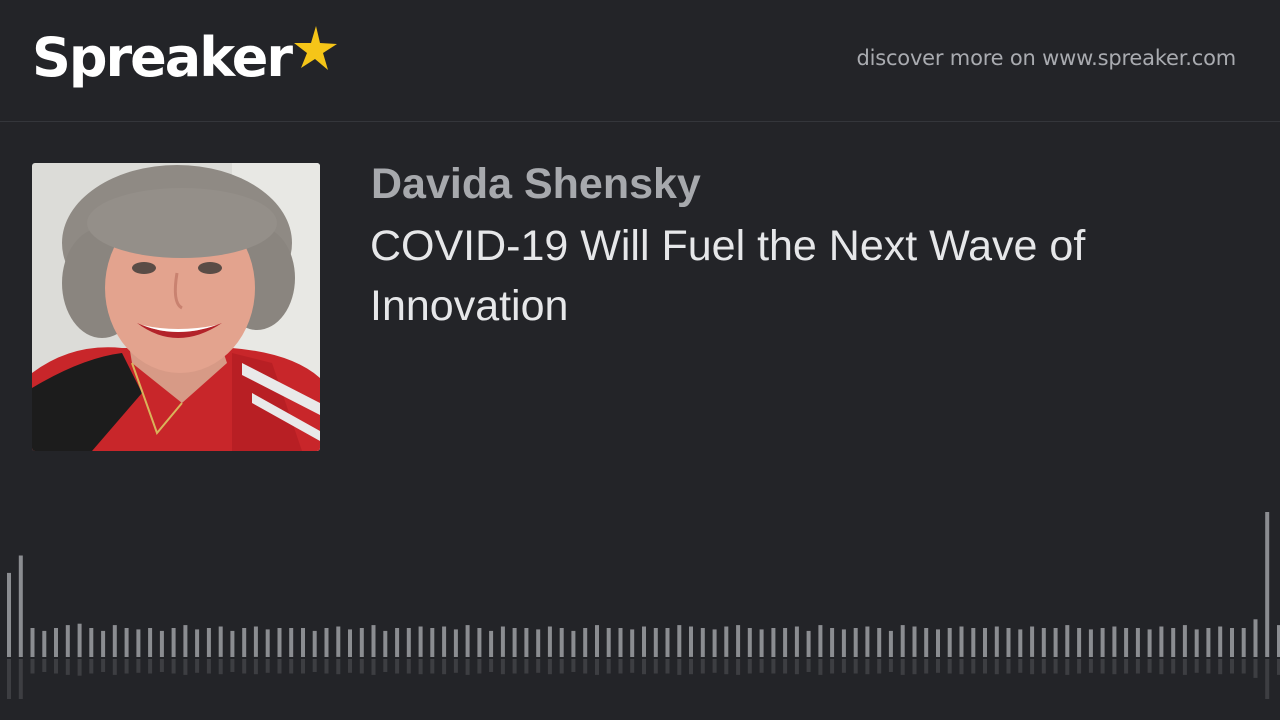 This screenshot has height=720, width=1280. Describe the element at coordinates (315, 48) in the screenshot. I see `star-icon` at that location.